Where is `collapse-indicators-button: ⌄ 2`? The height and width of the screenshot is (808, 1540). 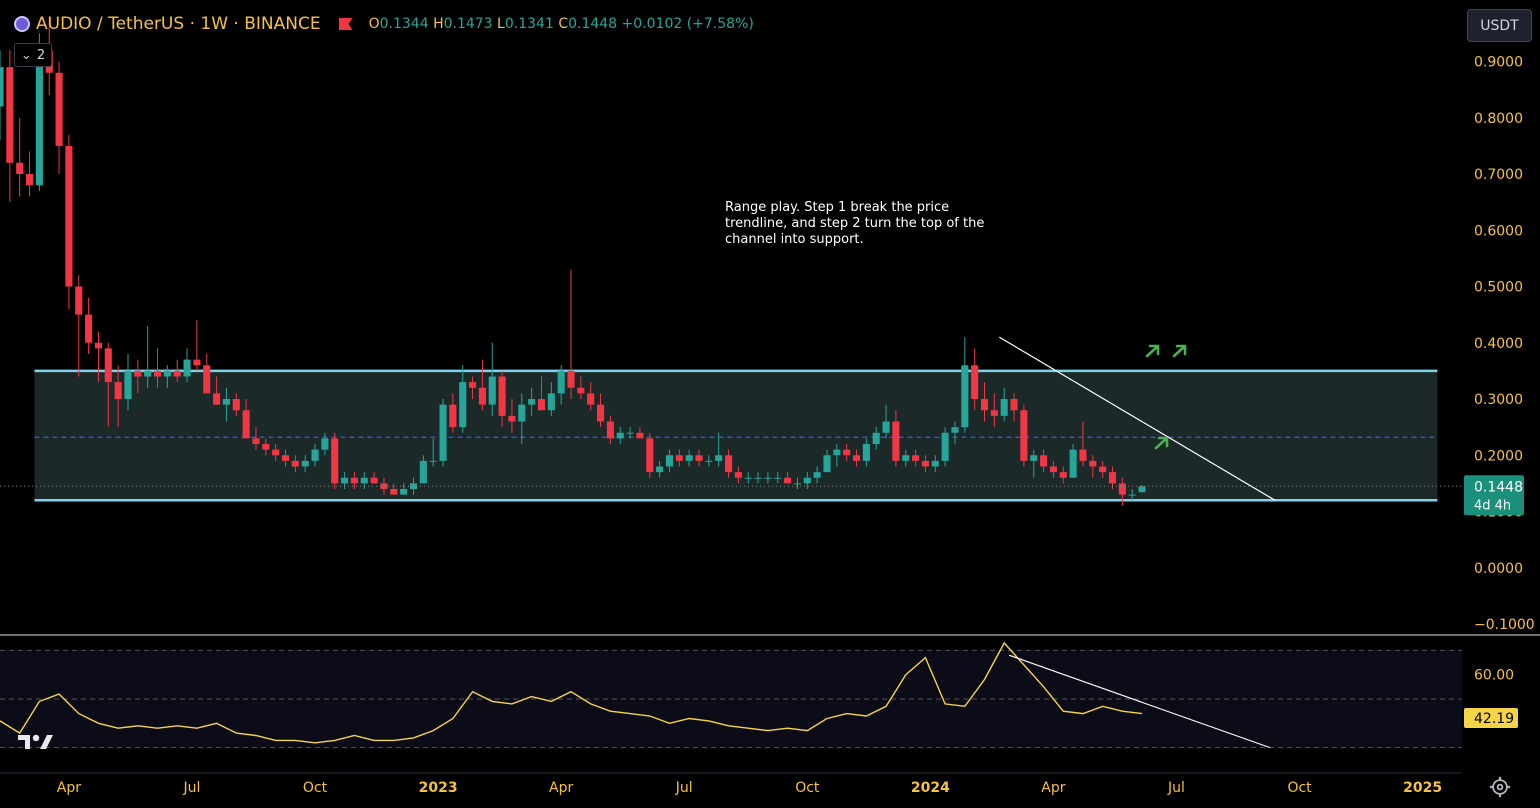 collapse-indicators-button: ⌄ 2 is located at coordinates (33, 55).